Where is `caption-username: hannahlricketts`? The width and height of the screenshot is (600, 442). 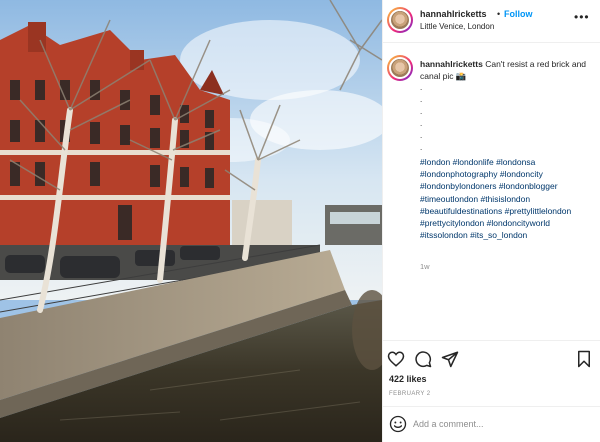 caption-username: hannahlricketts is located at coordinates (451, 64).